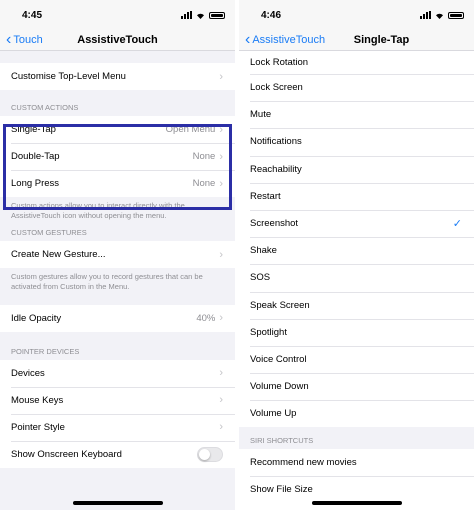 This screenshot has height=510, width=474. Describe the element at coordinates (38, 427) in the screenshot. I see `row-label: Pointer Style` at that location.